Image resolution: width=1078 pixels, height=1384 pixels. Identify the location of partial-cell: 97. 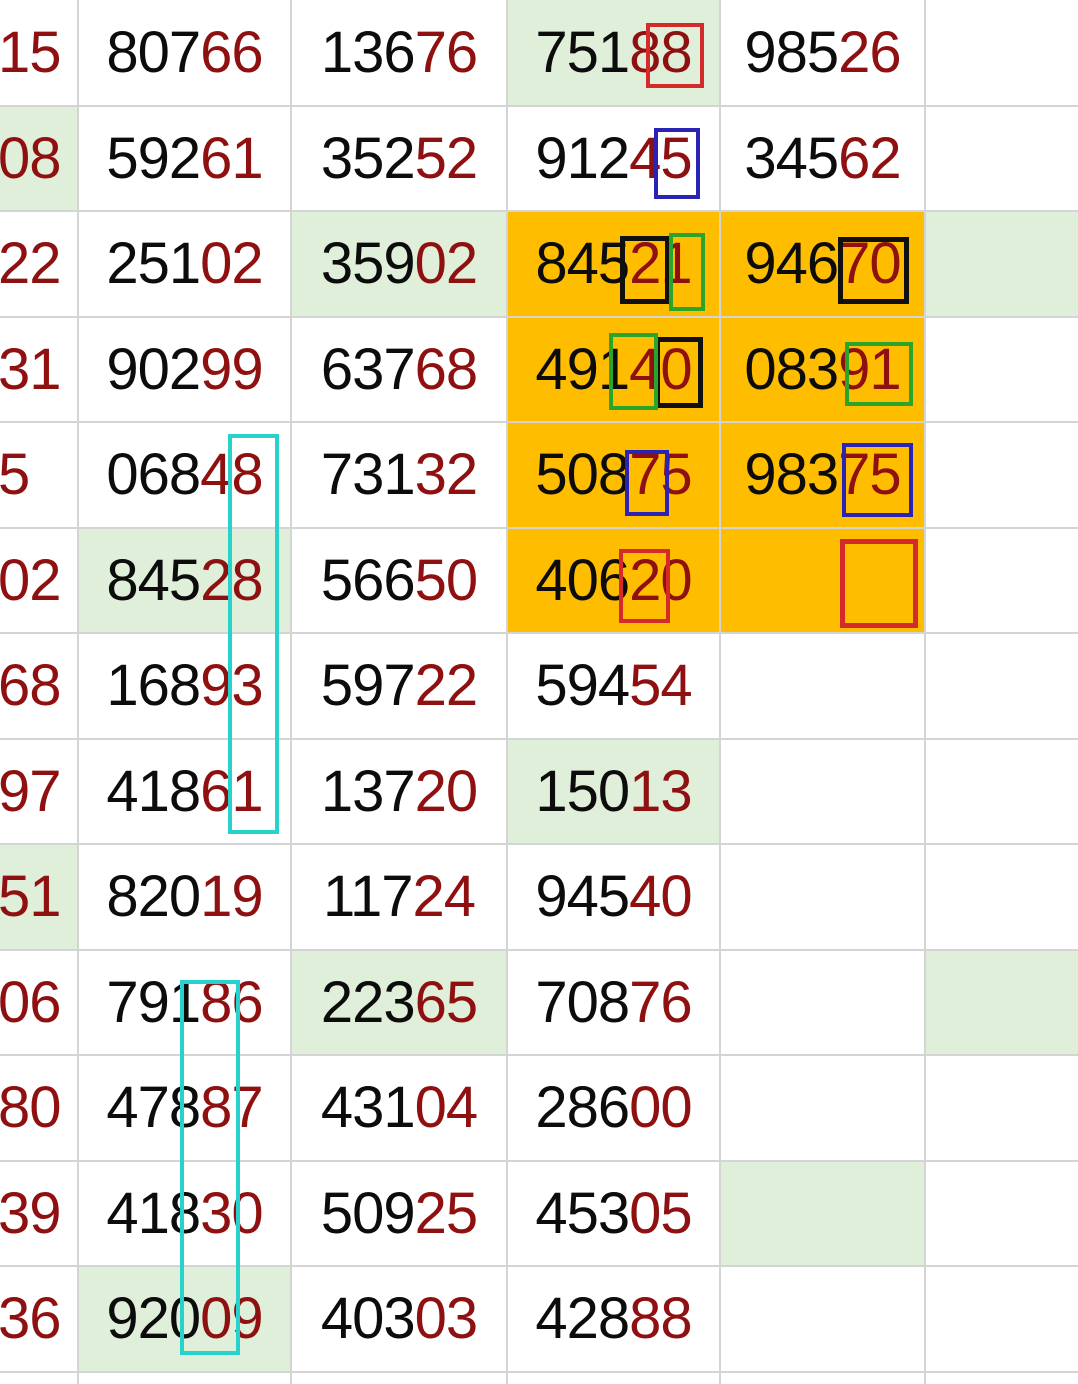
(39, 792).